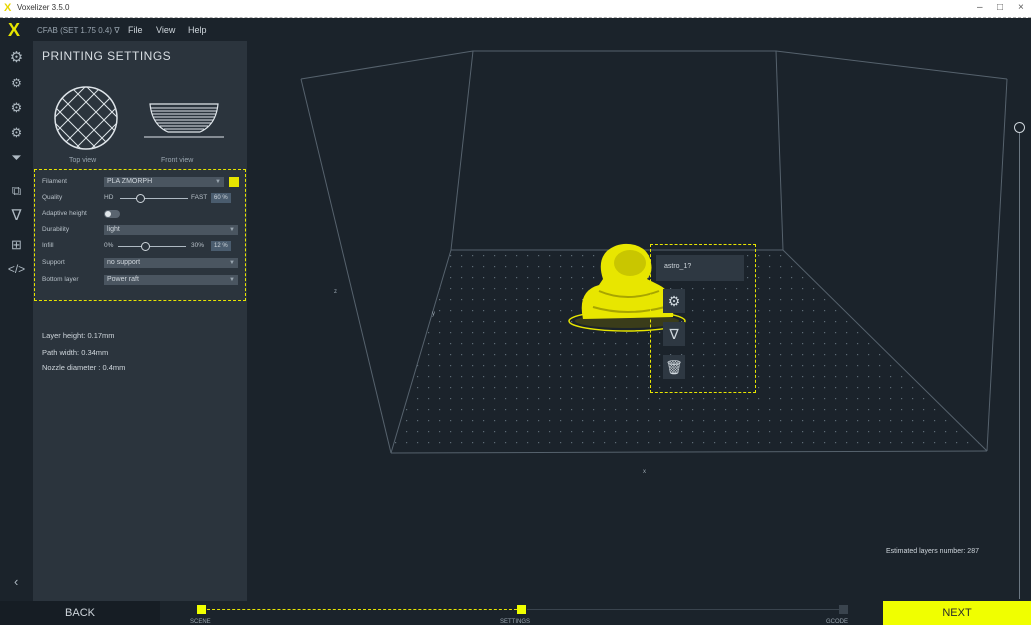  I want to click on durability-row: Durability light ▼, so click(142, 230).